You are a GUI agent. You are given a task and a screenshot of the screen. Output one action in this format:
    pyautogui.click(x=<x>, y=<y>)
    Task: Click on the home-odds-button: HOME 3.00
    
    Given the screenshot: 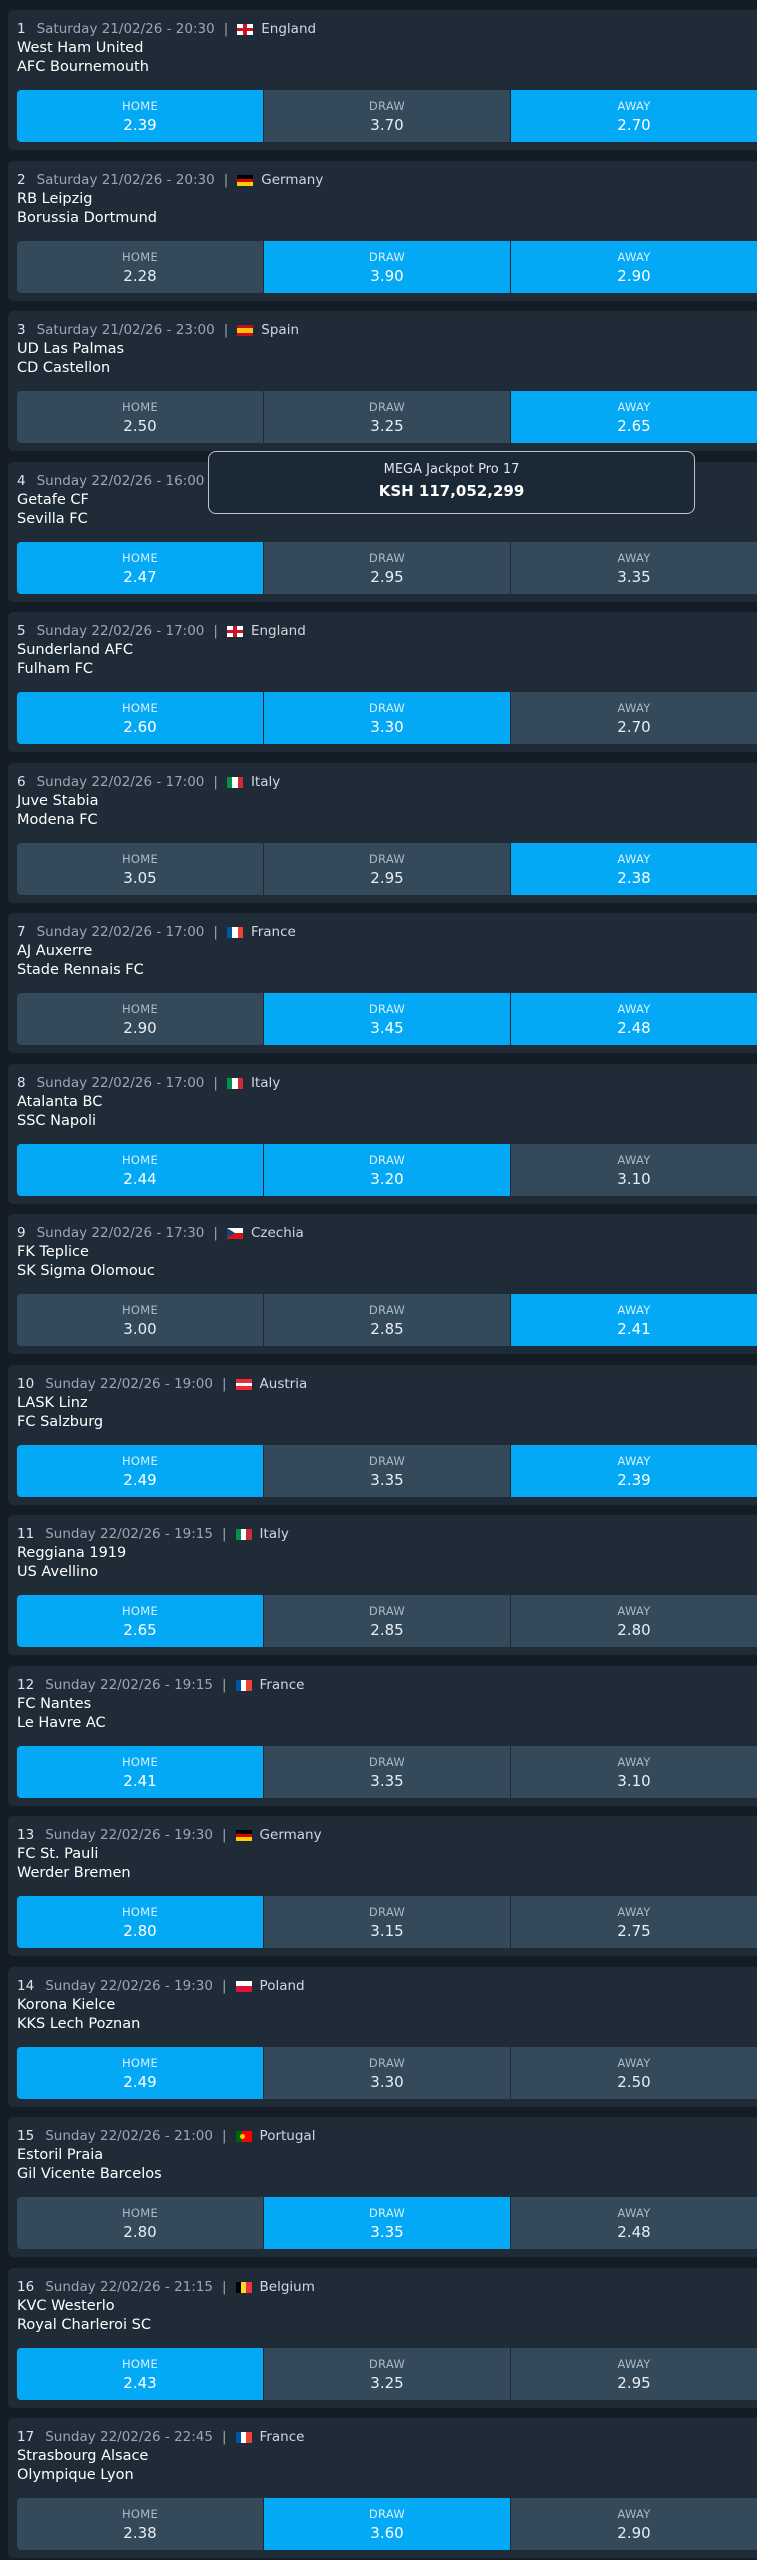 What is the action you would take?
    pyautogui.click(x=140, y=1320)
    